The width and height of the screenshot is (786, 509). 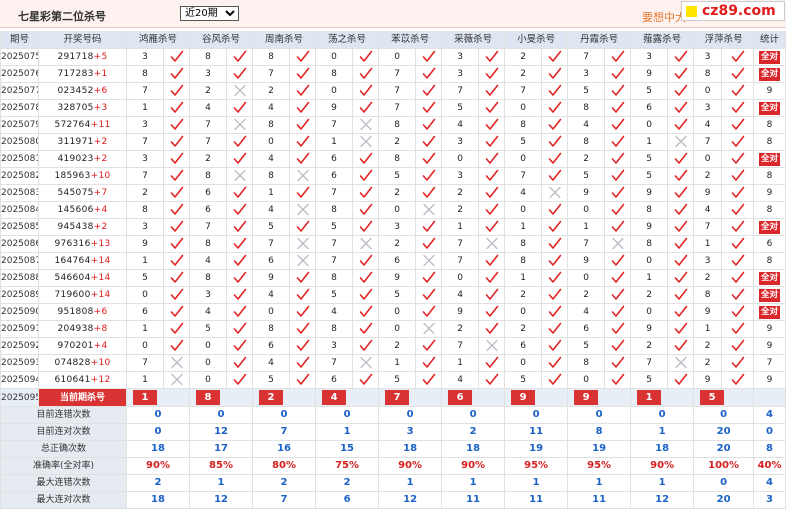 What do you see at coordinates (100, 74) in the screenshot?
I see `draw-number-diff: +1` at bounding box center [100, 74].